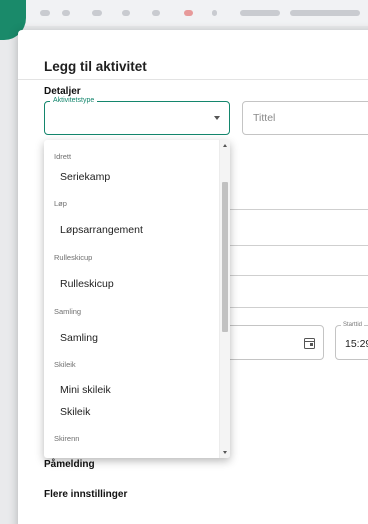 The height and width of the screenshot is (524, 368). What do you see at coordinates (193, 79) in the screenshot?
I see `title-divider` at bounding box center [193, 79].